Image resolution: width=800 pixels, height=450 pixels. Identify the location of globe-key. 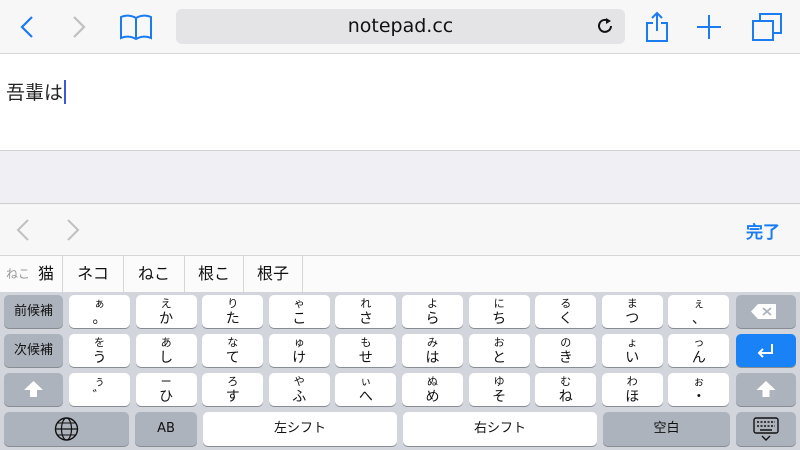
(66, 429).